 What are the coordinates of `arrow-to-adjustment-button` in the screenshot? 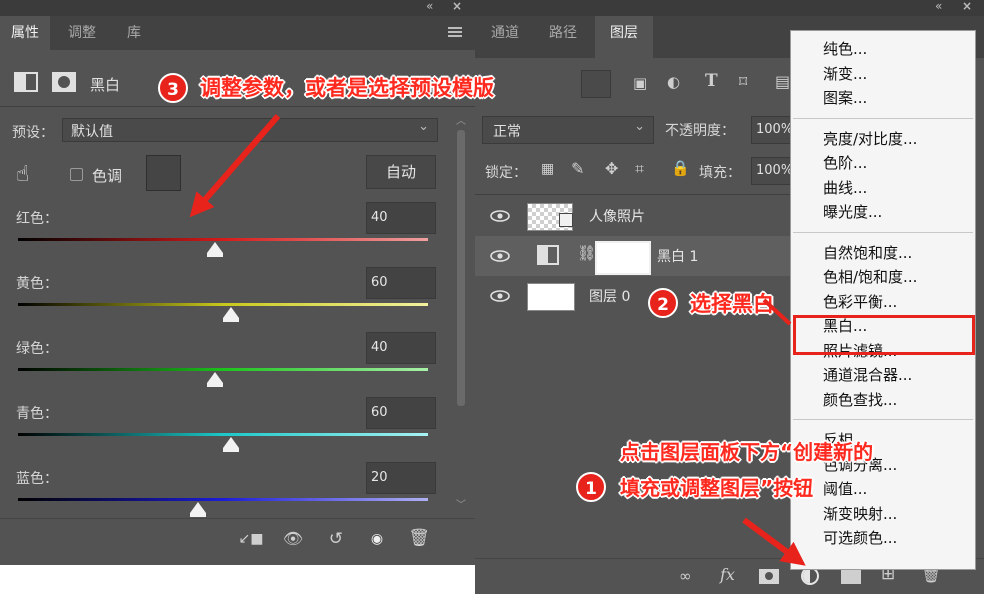 It's located at (774, 541).